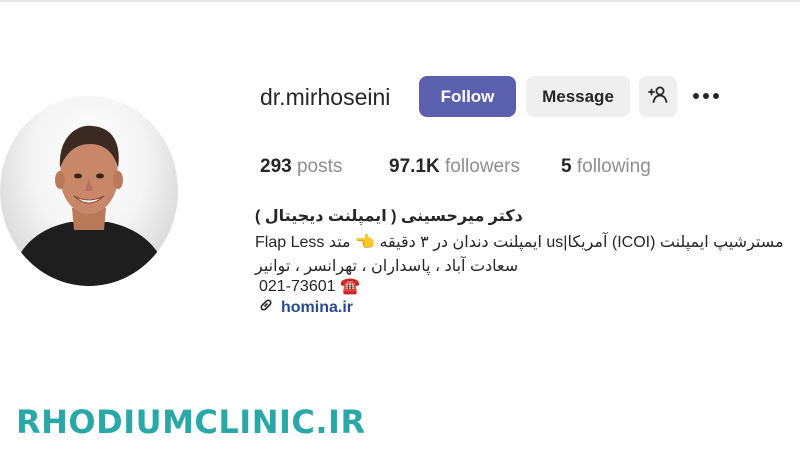  I want to click on more-options-button, so click(706, 96).